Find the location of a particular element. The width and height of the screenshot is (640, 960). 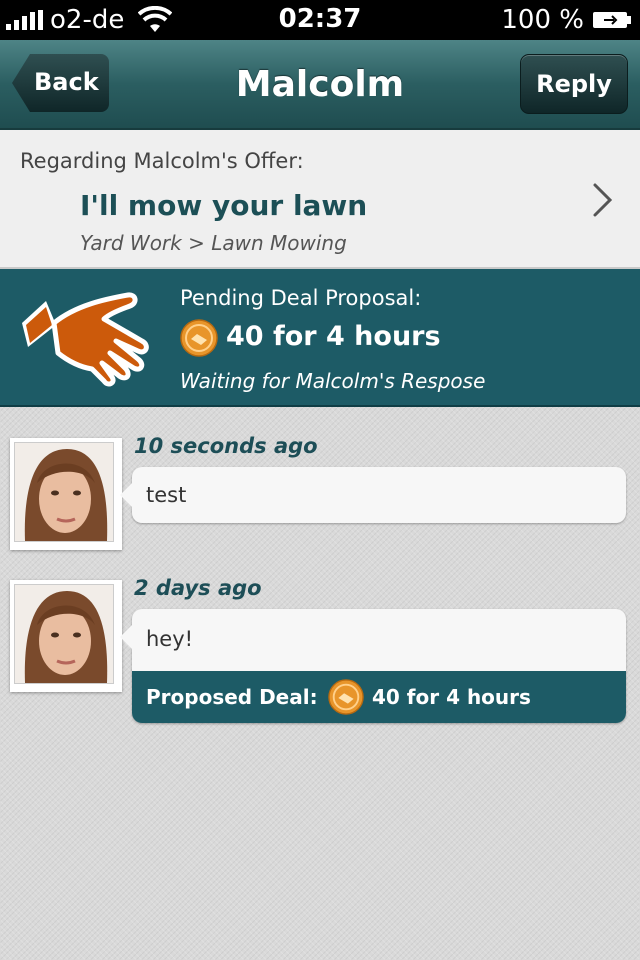

proposed-deal-label: Proposed Deal: is located at coordinates (232, 697).